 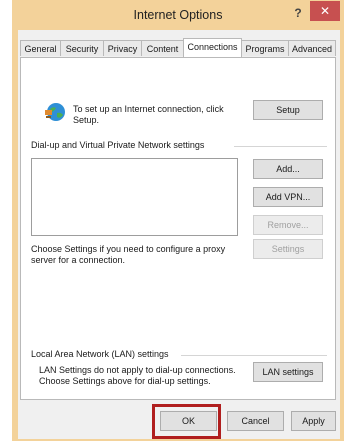 What do you see at coordinates (178, 15) in the screenshot?
I see `title-bar: Internet Options ? ✕` at bounding box center [178, 15].